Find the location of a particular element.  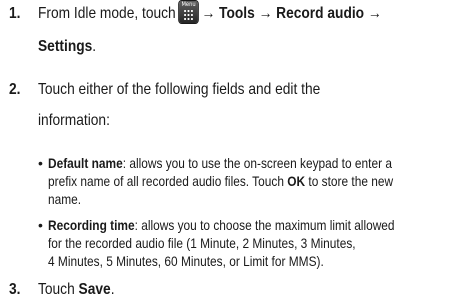

step-1-intro-text: From Idle mode, touch is located at coordinates (107, 13).